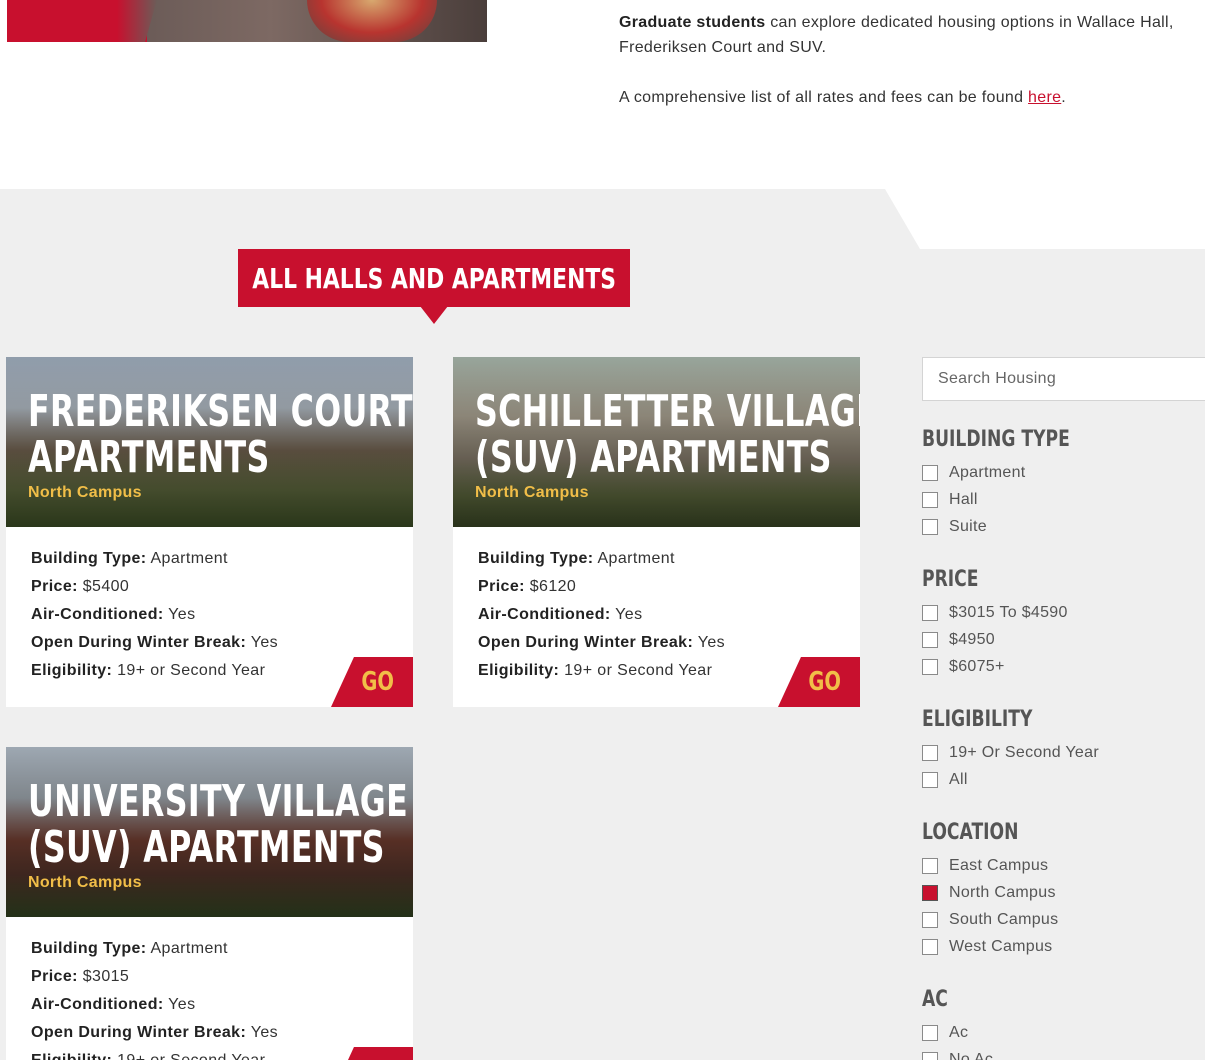 The image size is (1205, 1060). Describe the element at coordinates (247, 21) in the screenshot. I see `hero-image` at that location.